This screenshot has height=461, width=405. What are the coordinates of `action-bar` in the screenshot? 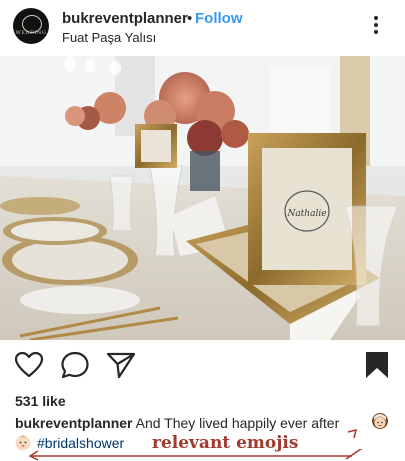 It's located at (202, 364).